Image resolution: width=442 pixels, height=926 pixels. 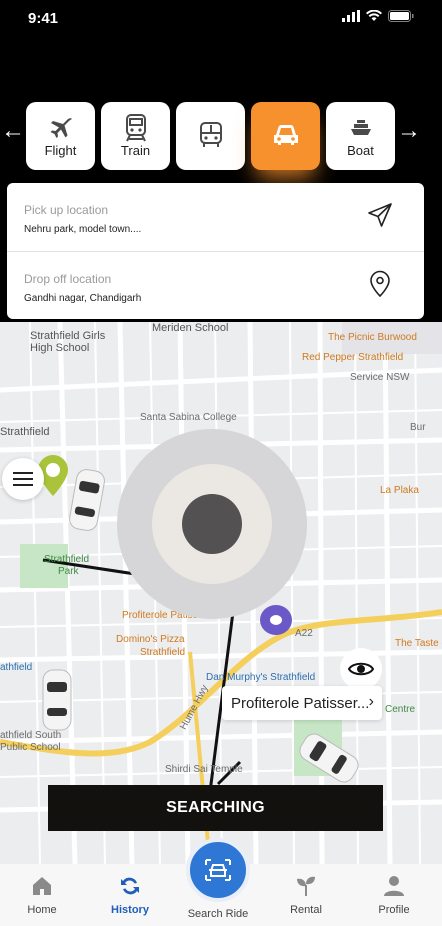 What do you see at coordinates (215, 808) in the screenshot?
I see `searching-button: SEARCHING` at bounding box center [215, 808].